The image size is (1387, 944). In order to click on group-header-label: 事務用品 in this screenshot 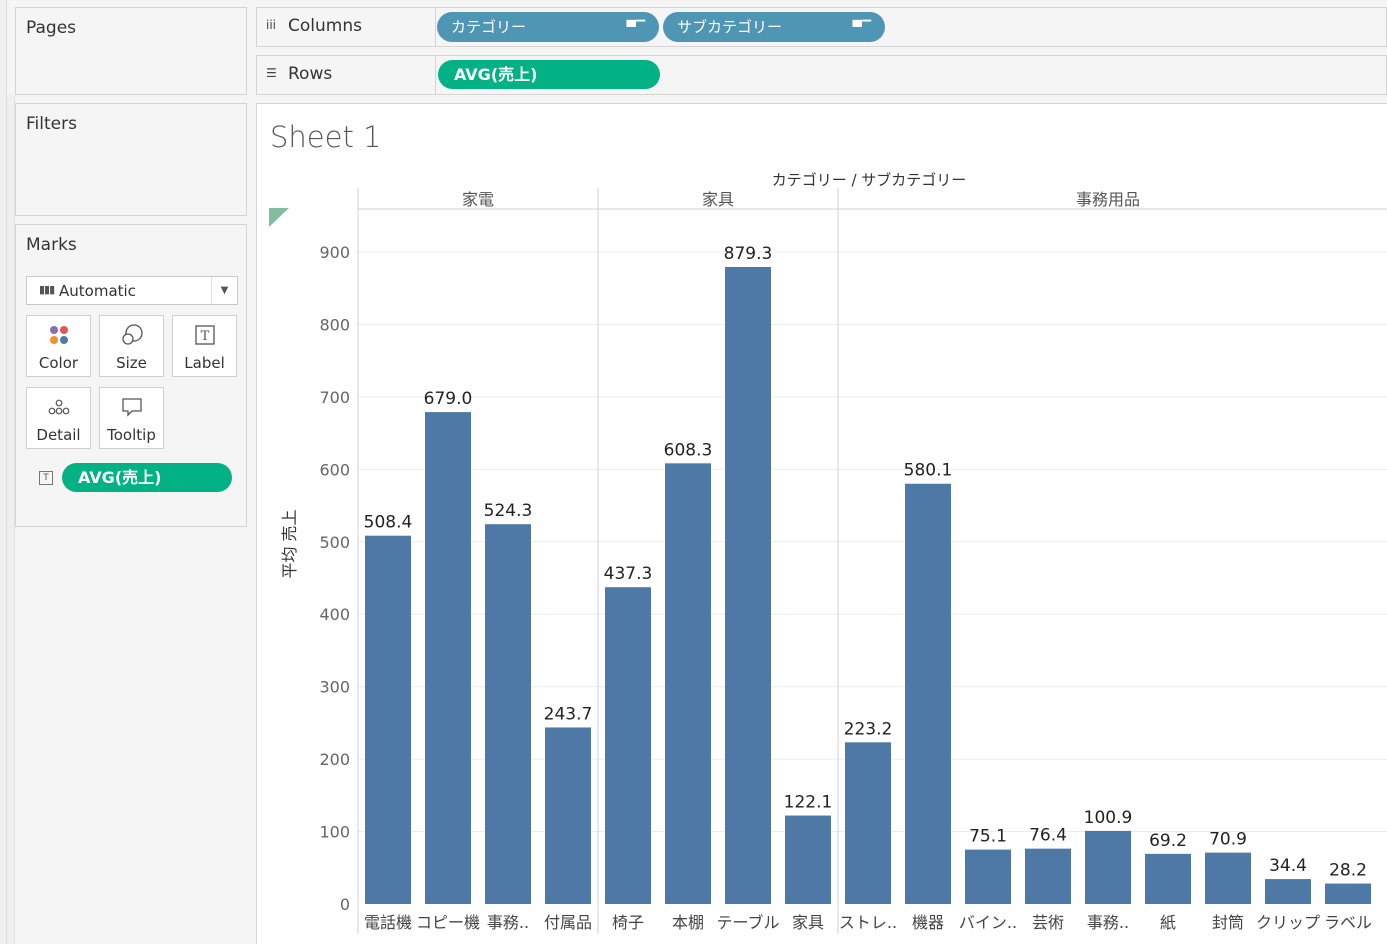, I will do `click(1108, 199)`.